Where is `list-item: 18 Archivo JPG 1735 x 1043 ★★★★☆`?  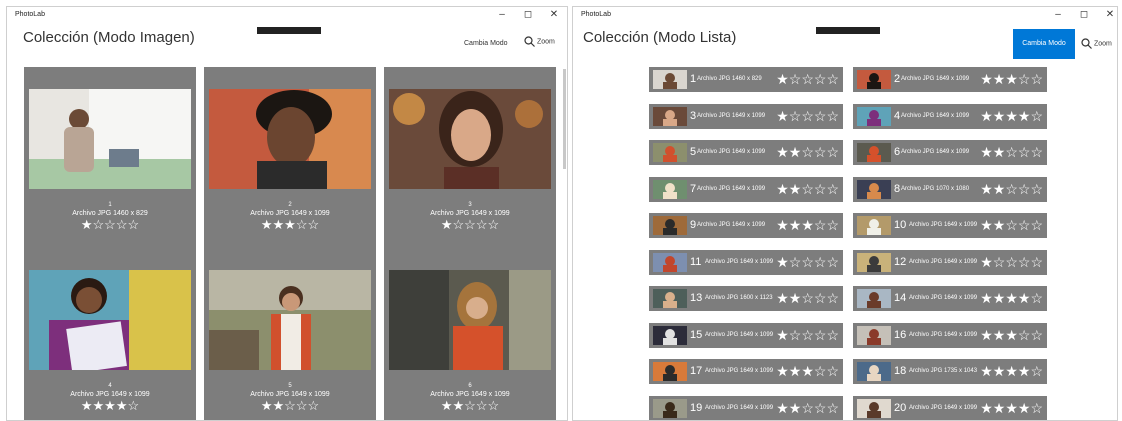 list-item: 18 Archivo JPG 1735 x 1043 ★★★★☆ is located at coordinates (950, 371).